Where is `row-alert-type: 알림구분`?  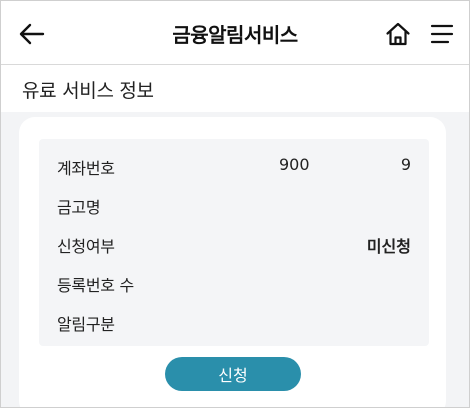
row-alert-type: 알림구분 is located at coordinates (234, 321).